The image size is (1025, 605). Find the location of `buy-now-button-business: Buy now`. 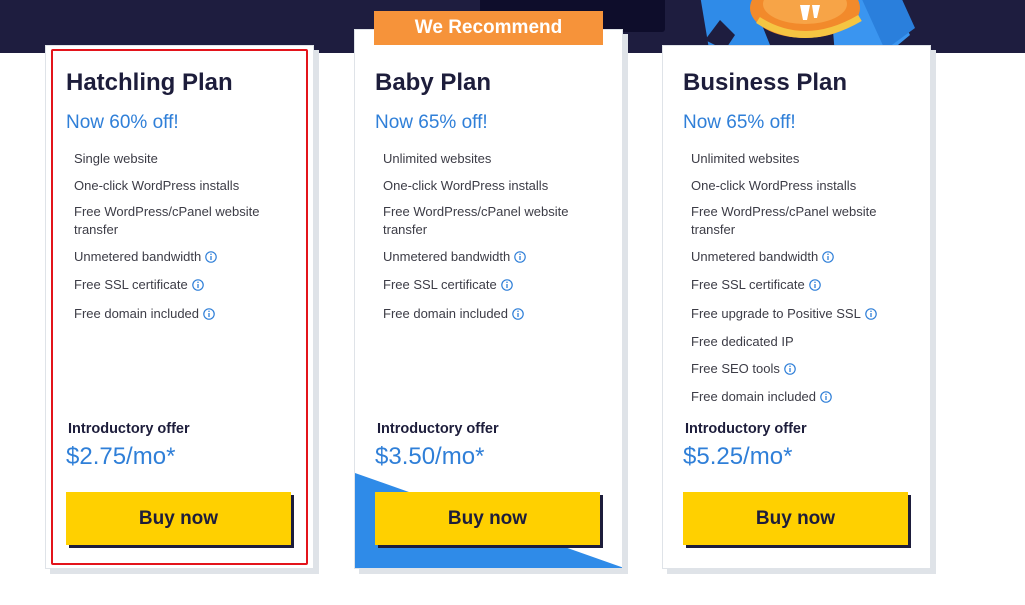

buy-now-button-business: Buy now is located at coordinates (795, 518).